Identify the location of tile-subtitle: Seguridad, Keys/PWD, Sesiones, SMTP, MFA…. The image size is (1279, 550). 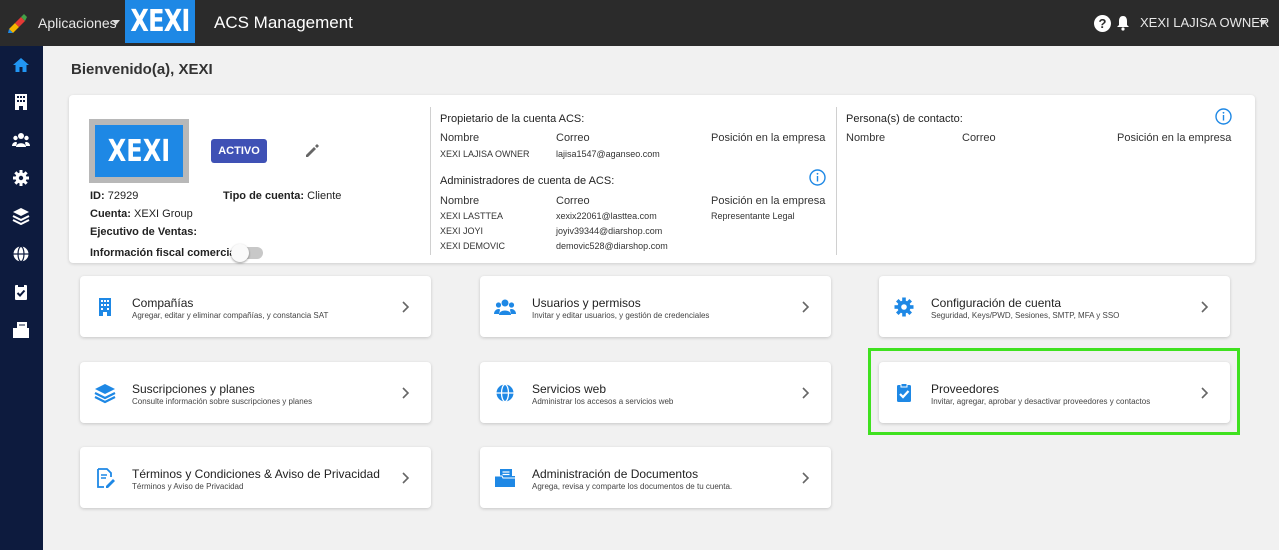
(1025, 315).